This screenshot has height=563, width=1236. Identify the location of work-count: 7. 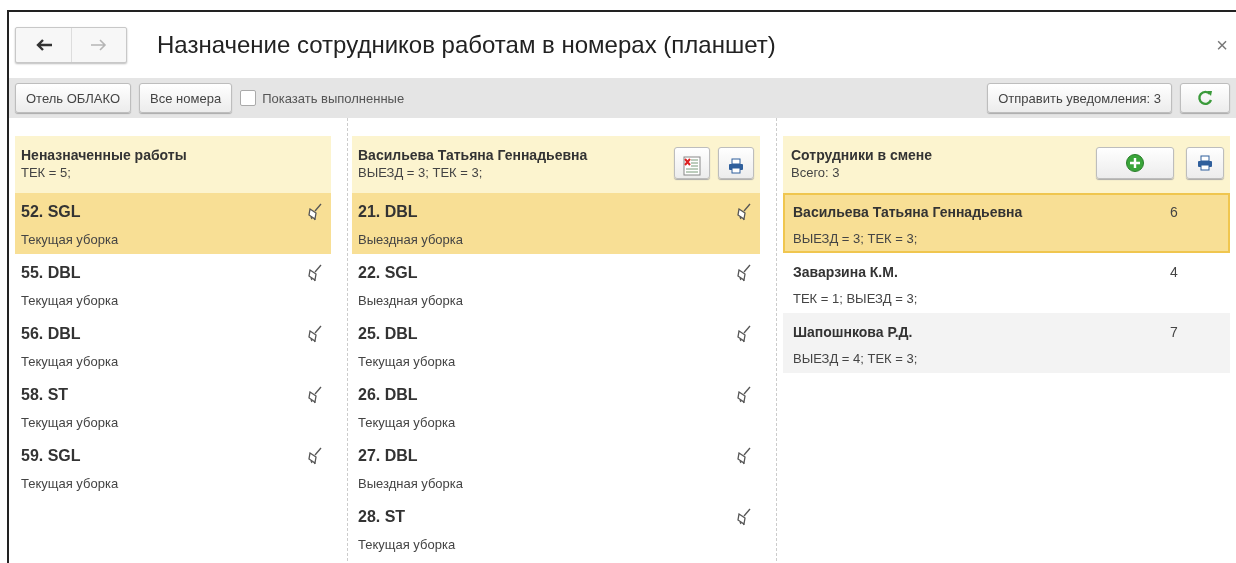
(1174, 332).